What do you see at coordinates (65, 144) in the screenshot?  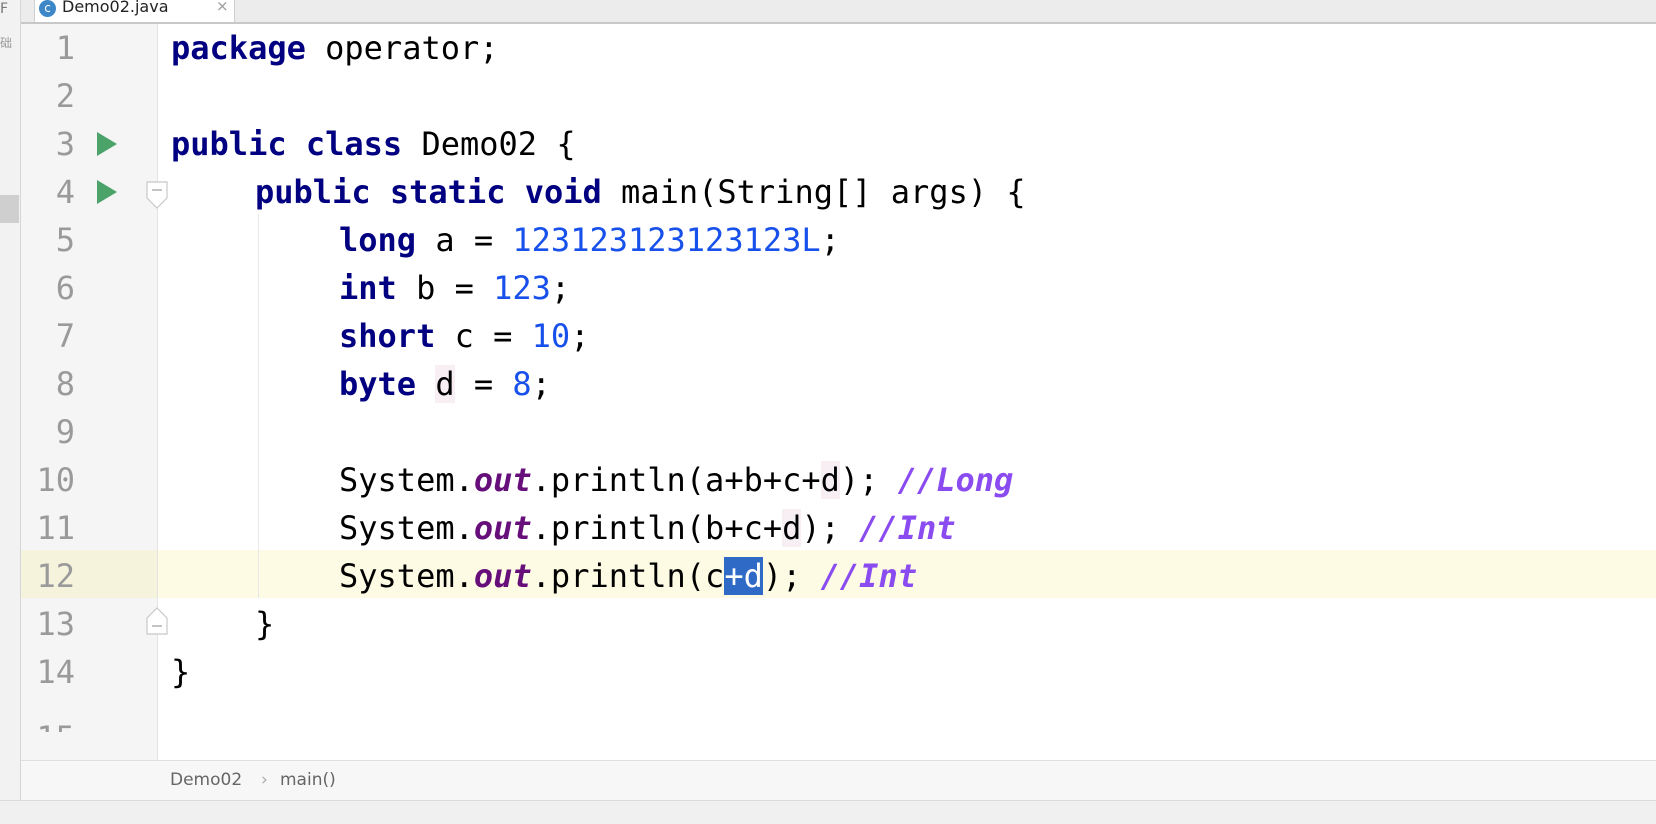 I see `line-number: 3` at bounding box center [65, 144].